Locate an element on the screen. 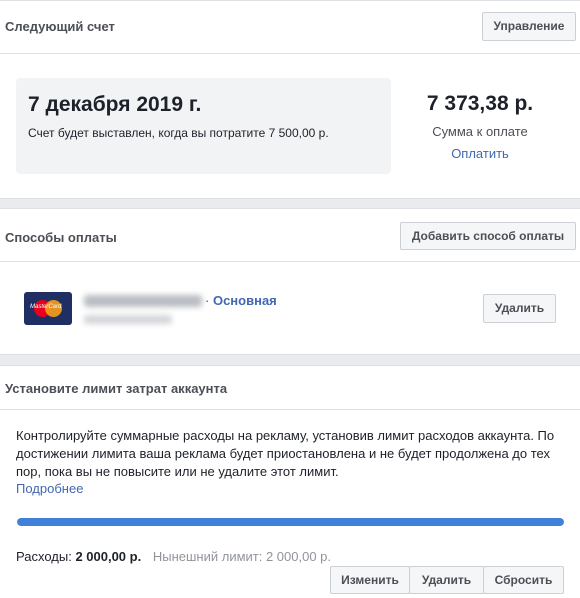 This screenshot has height=598, width=580. spent-value: 2 000,00 р. is located at coordinates (108, 556).